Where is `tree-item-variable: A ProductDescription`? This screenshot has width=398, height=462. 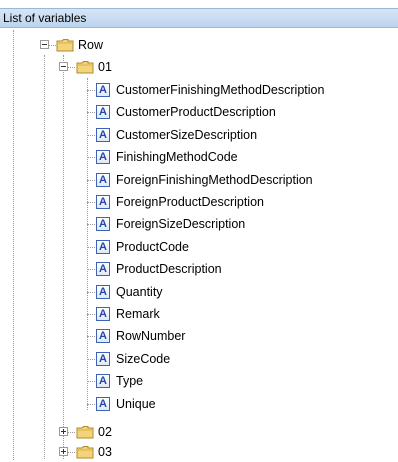
tree-item-variable: A ProductDescription is located at coordinates (159, 269).